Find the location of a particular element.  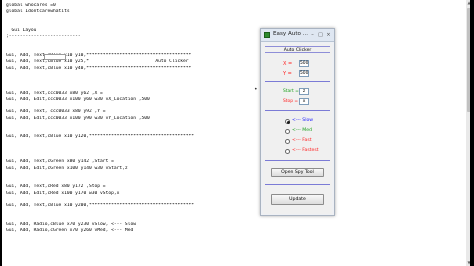

stop-label: Stop = is located at coordinates (291, 101).